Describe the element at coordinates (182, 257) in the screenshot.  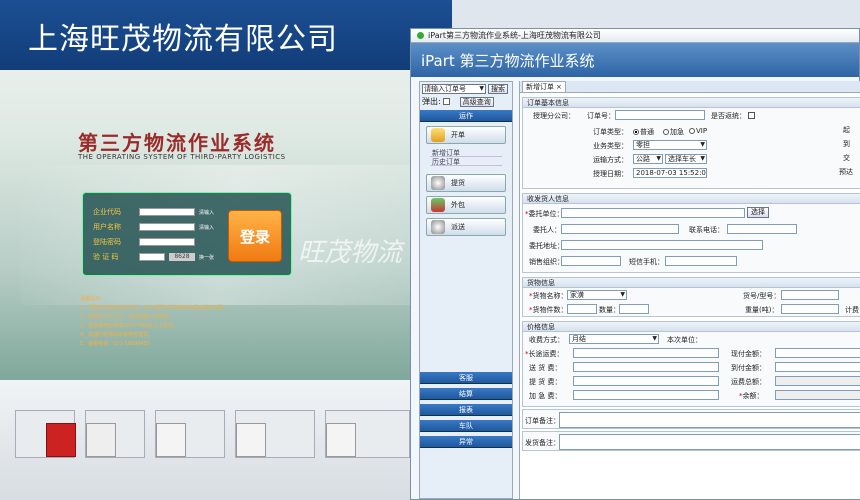
I see `captcha-image: 8628` at that location.